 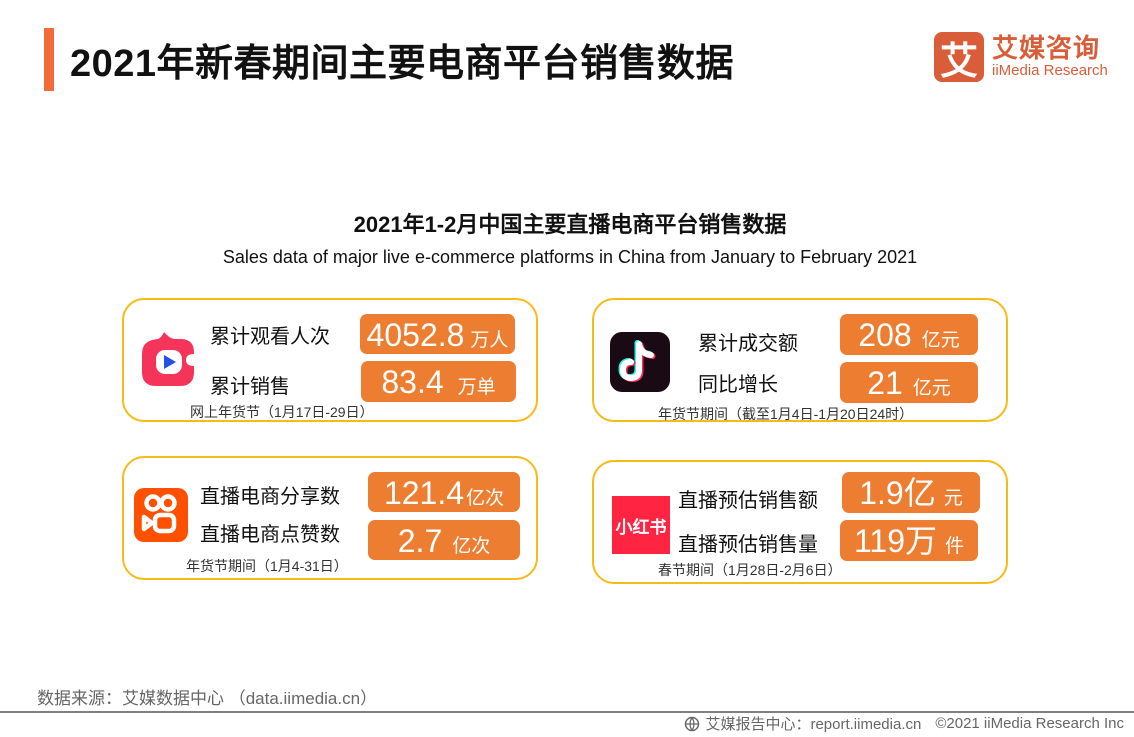 I want to click on metric-label: 累计销售, so click(x=250, y=387).